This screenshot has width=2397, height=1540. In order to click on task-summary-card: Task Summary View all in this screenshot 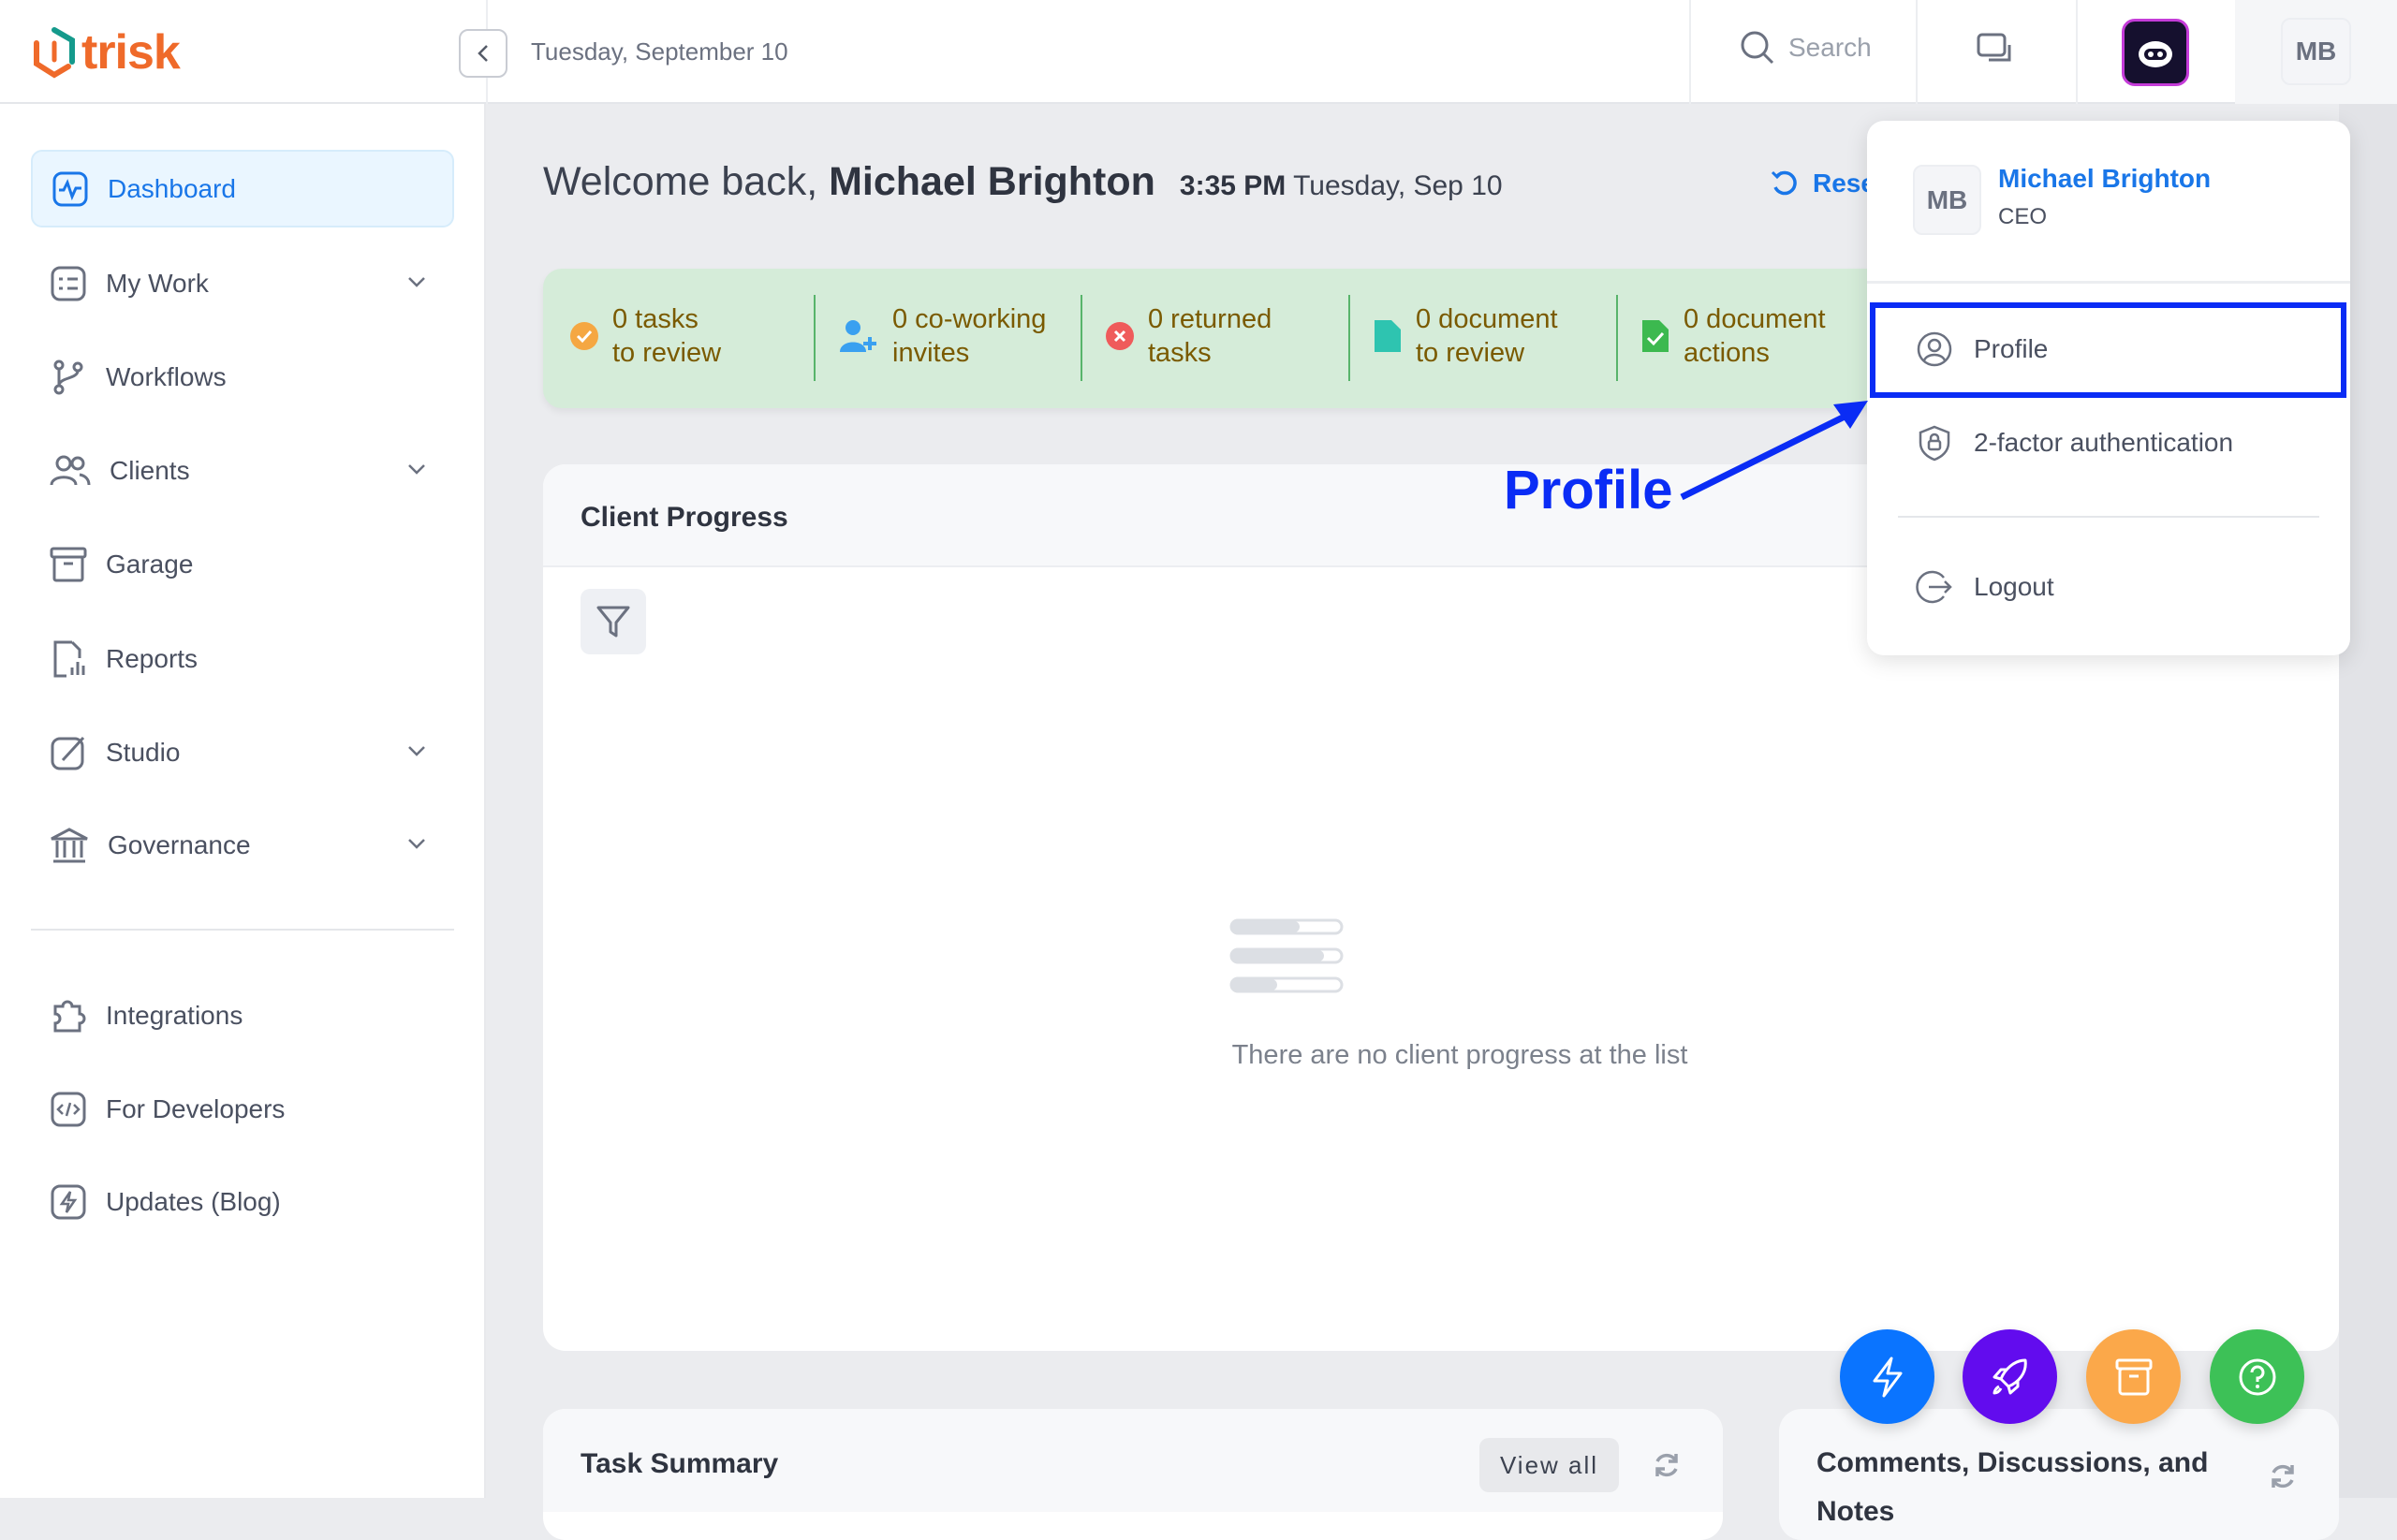, I will do `click(1133, 1474)`.